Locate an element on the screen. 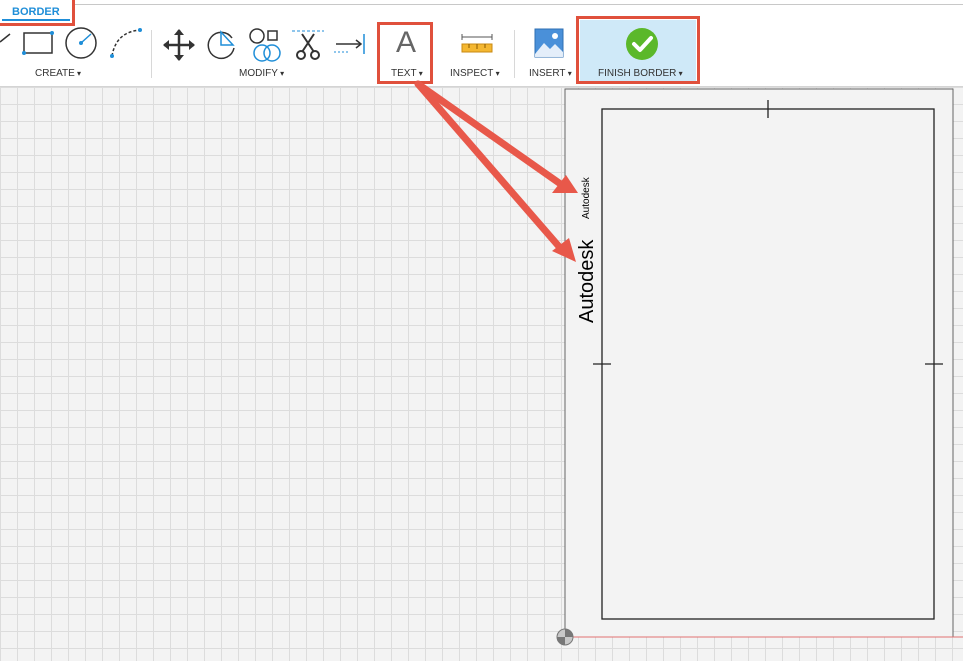  tab-border: BORDER is located at coordinates (37, 13).